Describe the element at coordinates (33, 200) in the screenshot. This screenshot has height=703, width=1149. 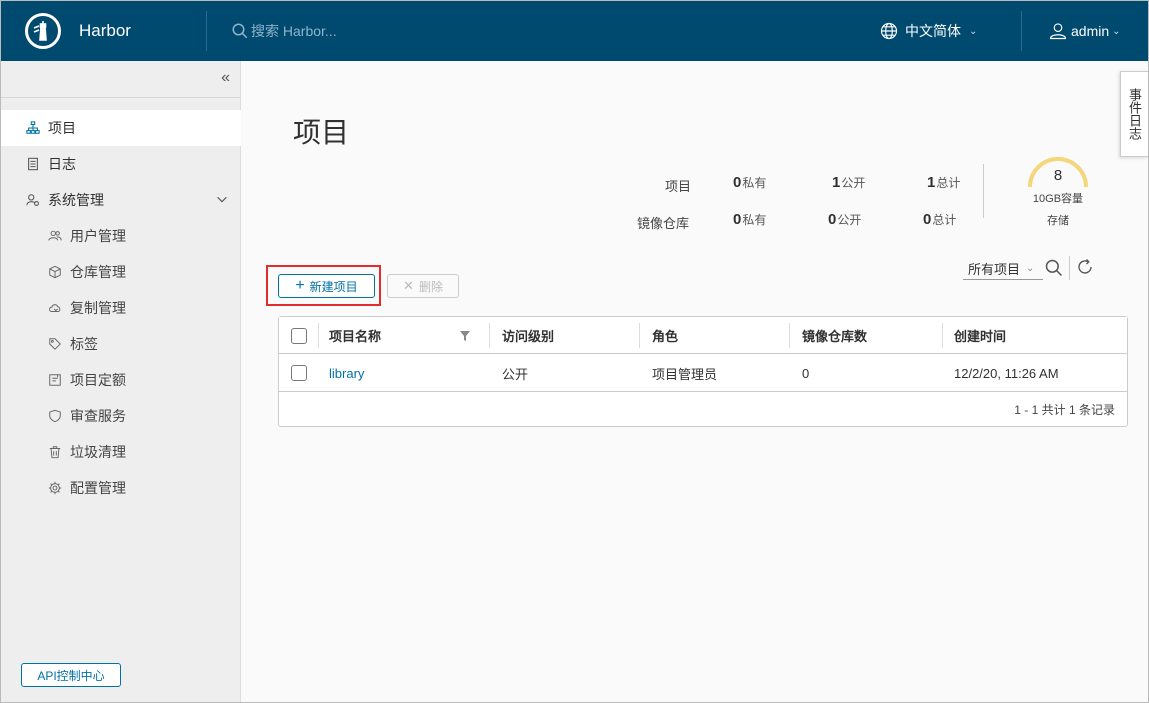
I see `system-admin-icon` at that location.